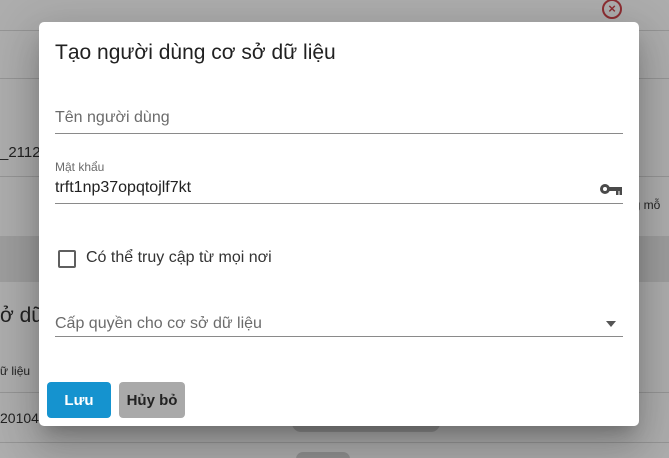  Describe the element at coordinates (195, 52) in the screenshot. I see `dialog-title: Tạo người dùng cơ sở dữ liệu` at that location.